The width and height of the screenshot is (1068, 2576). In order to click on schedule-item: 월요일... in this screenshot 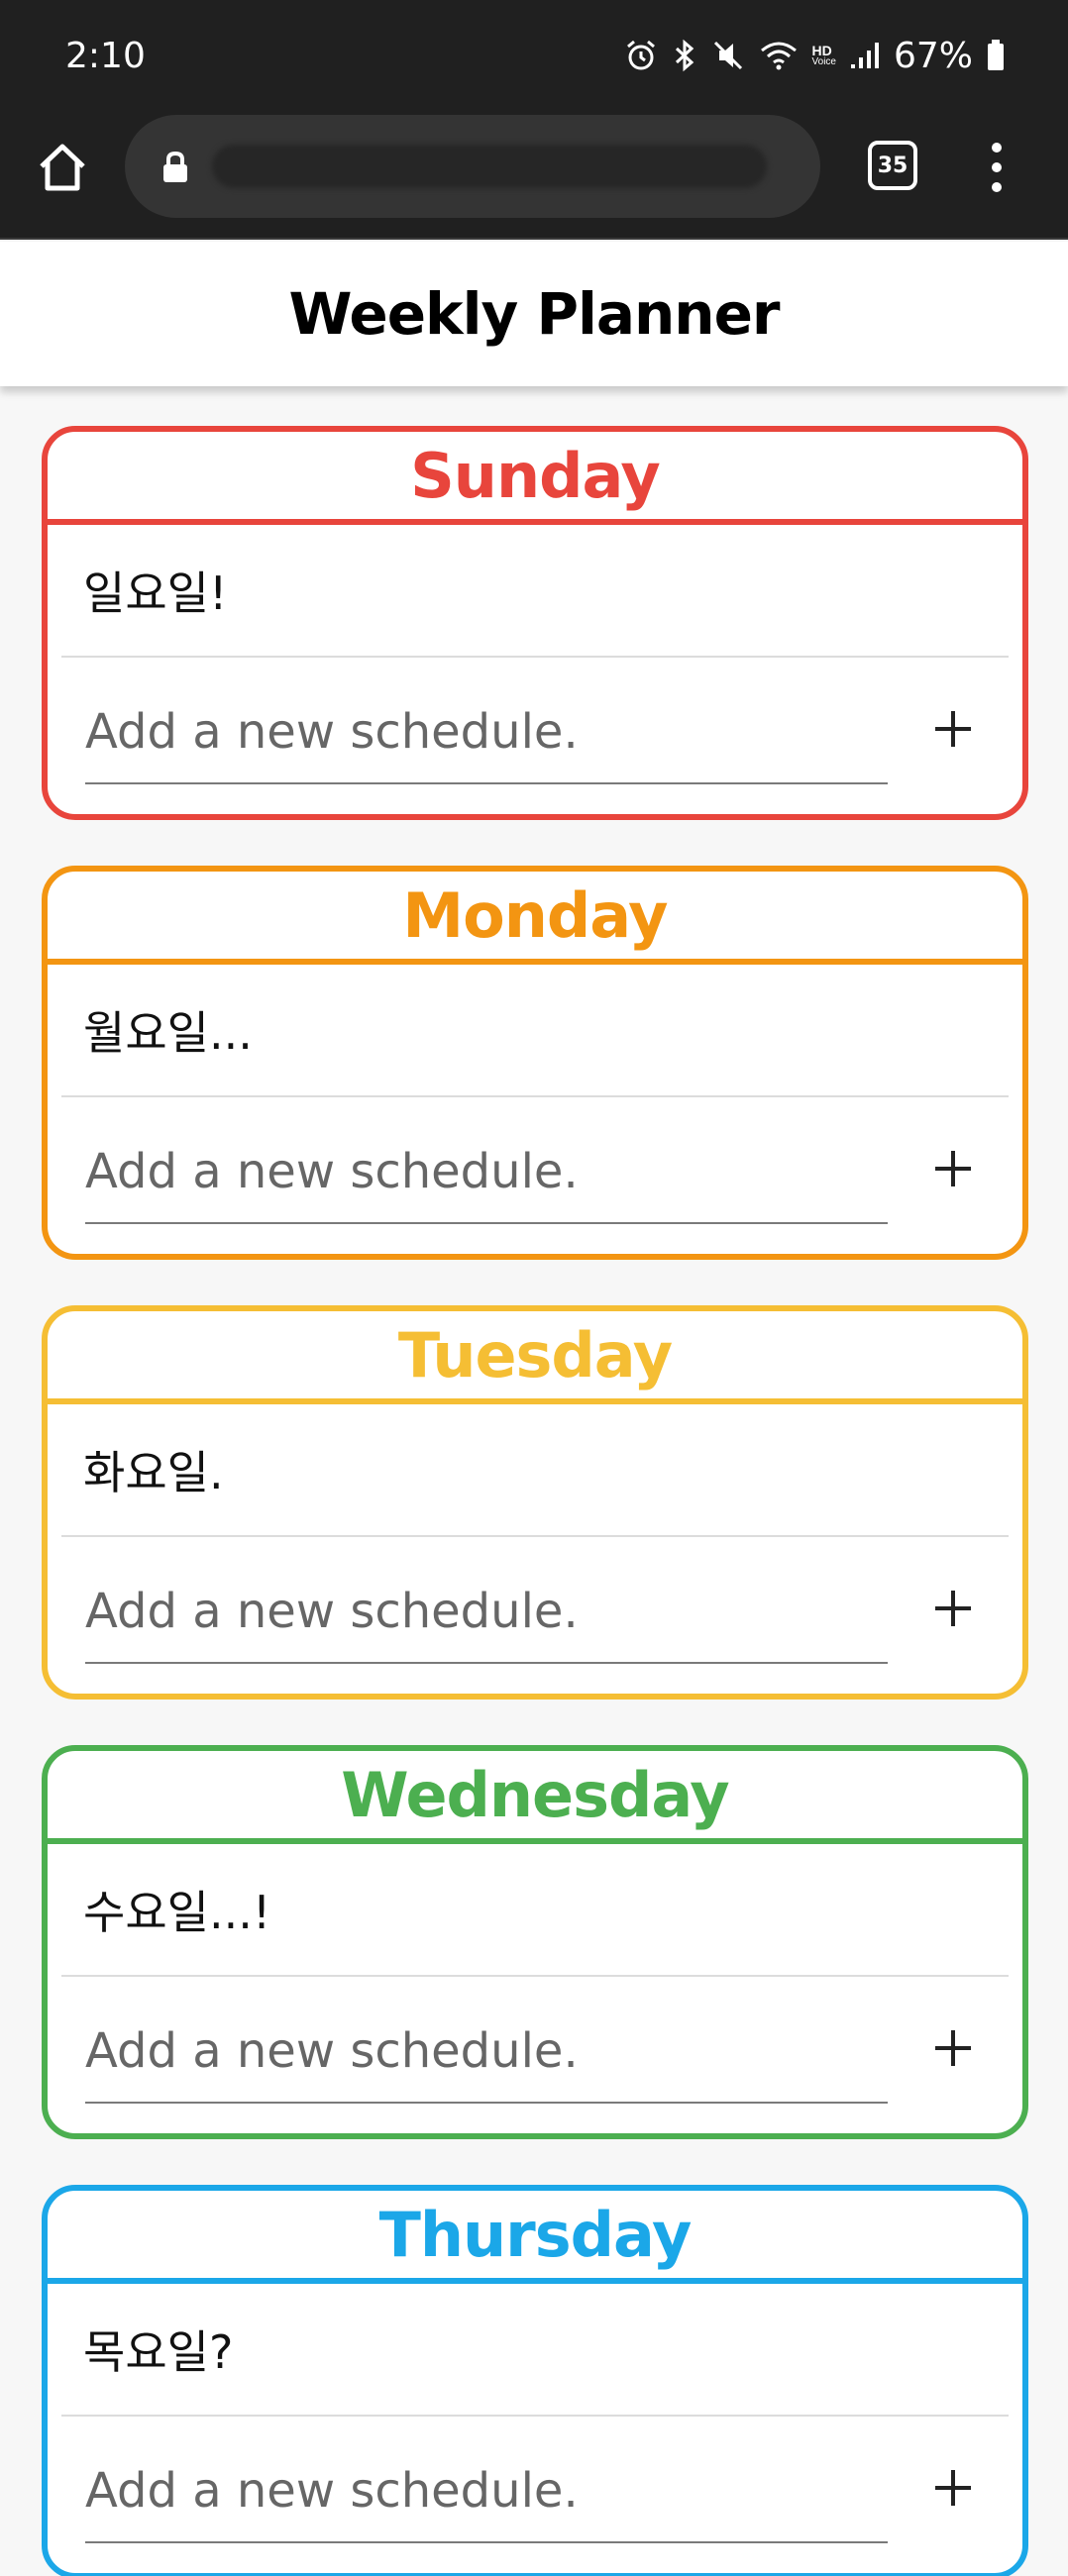, I will do `click(535, 1031)`.